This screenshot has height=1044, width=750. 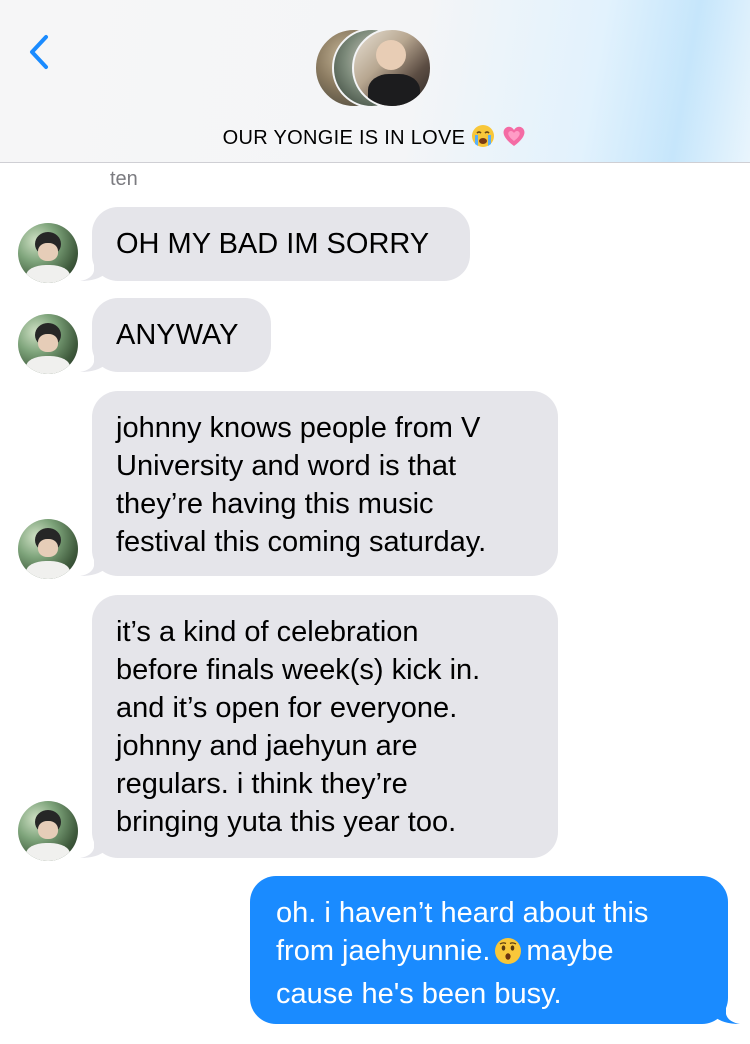 I want to click on message-text: ANYWAY, so click(x=177, y=335).